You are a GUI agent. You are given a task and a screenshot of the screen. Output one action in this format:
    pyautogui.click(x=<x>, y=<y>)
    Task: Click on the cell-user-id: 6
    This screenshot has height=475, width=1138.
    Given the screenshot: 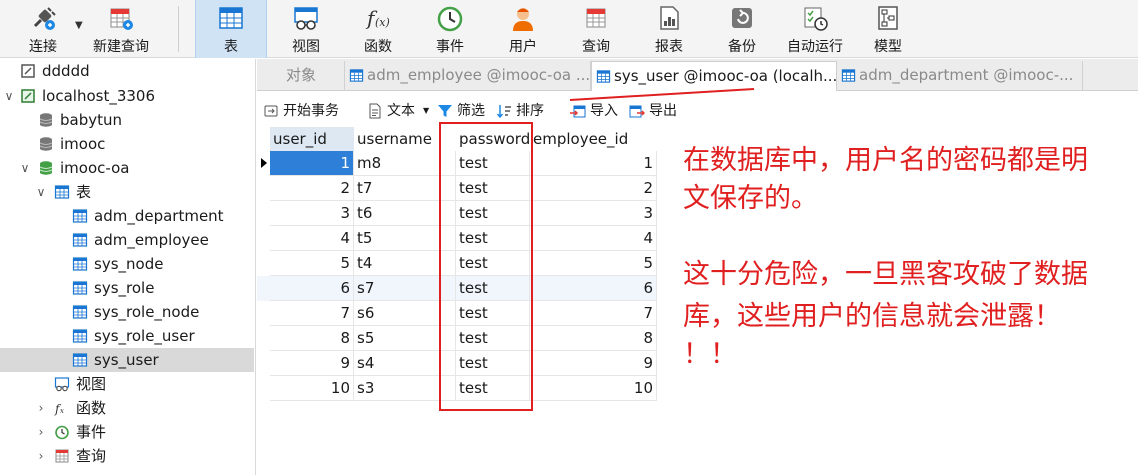 What is the action you would take?
    pyautogui.click(x=312, y=288)
    